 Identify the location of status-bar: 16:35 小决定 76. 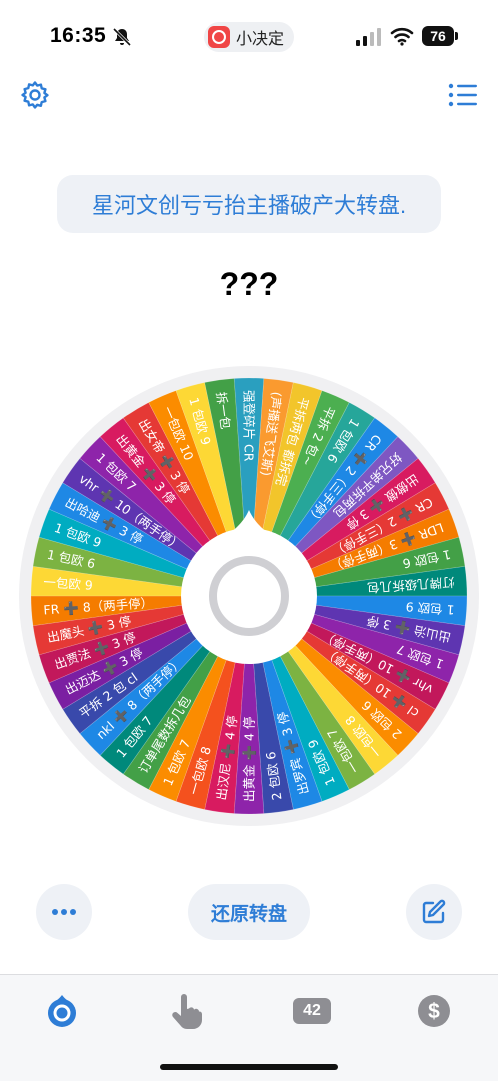
(249, 37).